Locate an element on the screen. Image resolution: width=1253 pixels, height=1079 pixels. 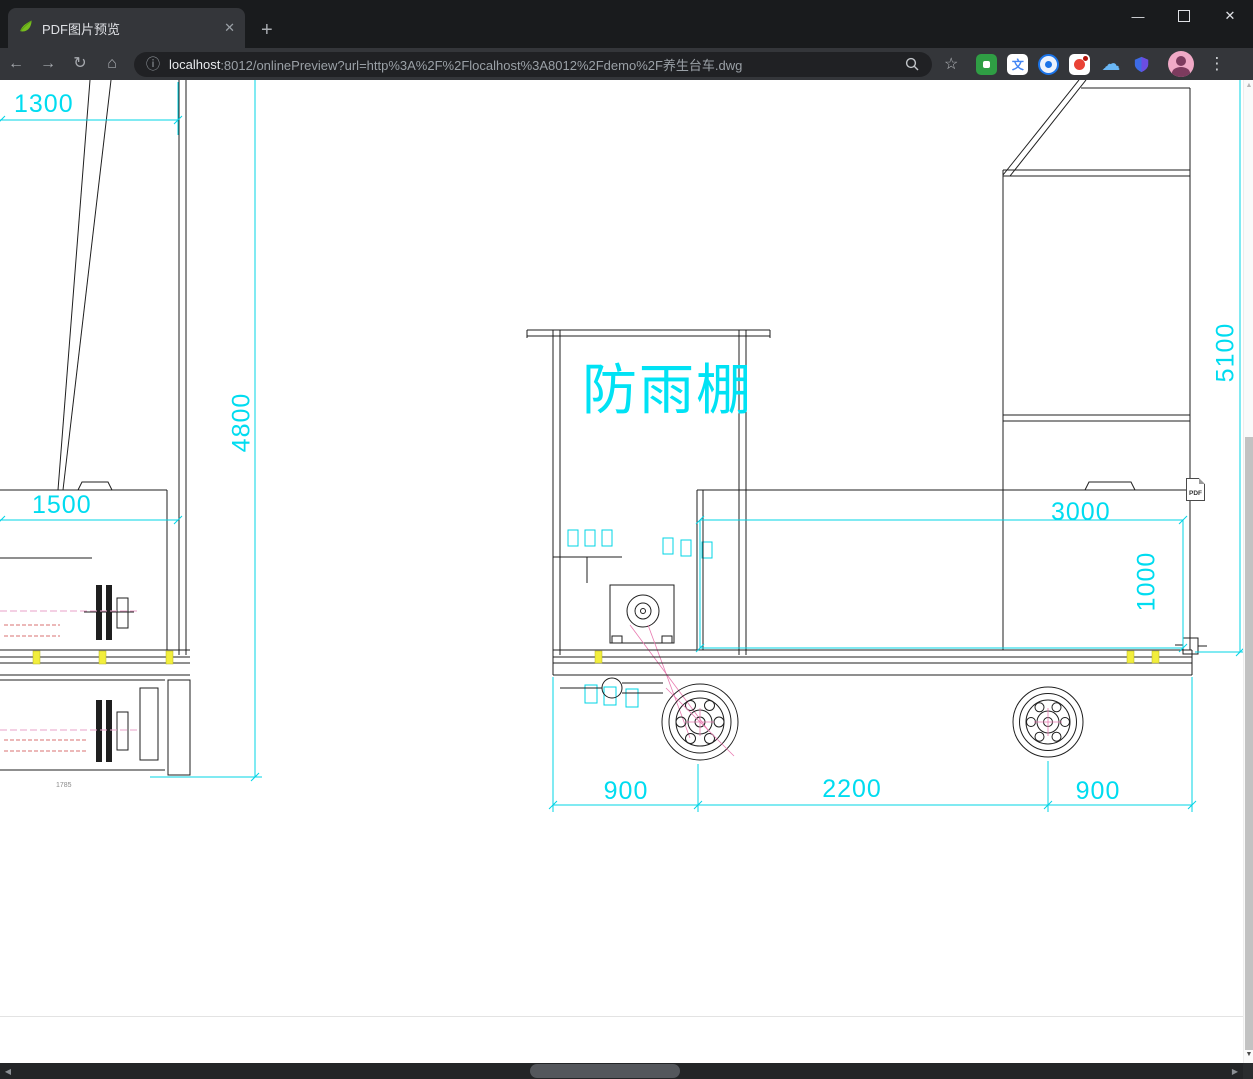
home-button-icon: ⌂ is located at coordinates (112, 64).